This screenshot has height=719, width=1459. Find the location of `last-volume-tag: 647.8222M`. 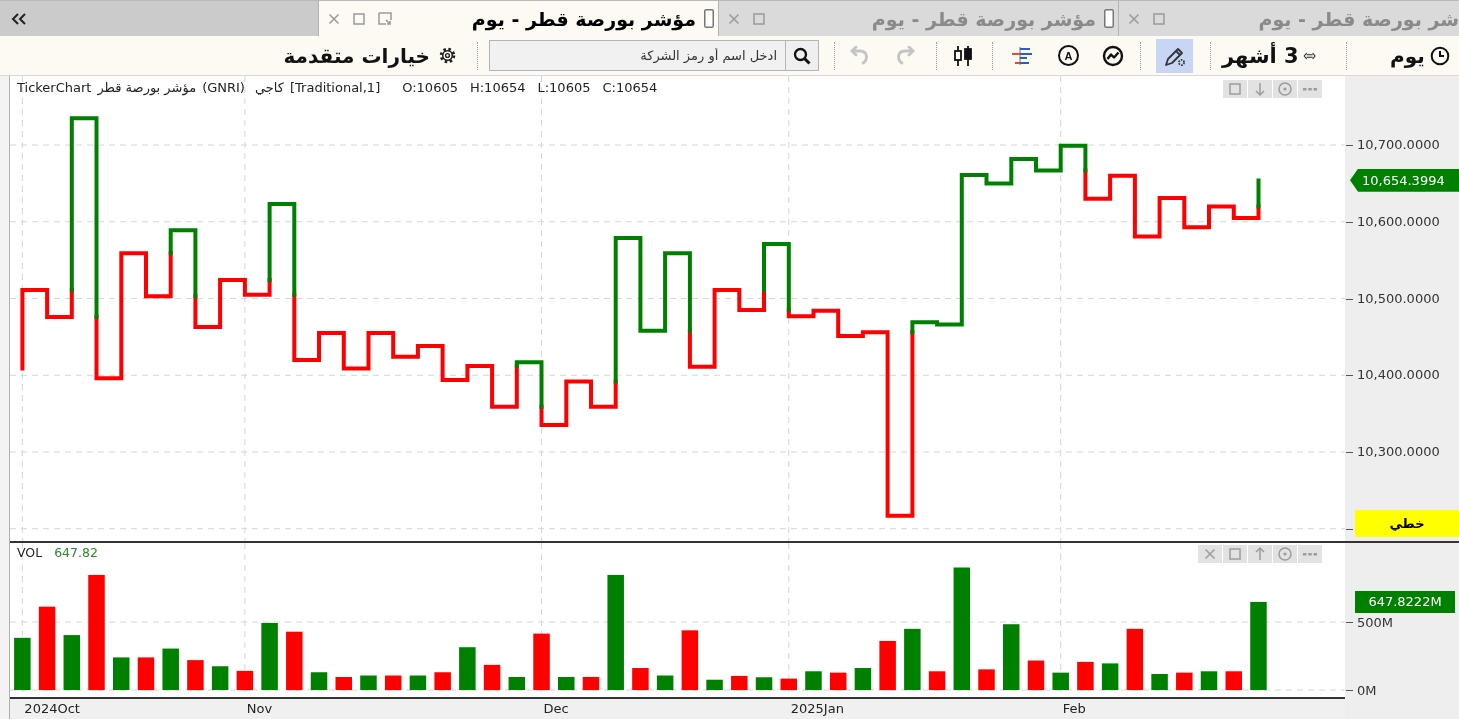

last-volume-tag: 647.8222M is located at coordinates (1405, 601).